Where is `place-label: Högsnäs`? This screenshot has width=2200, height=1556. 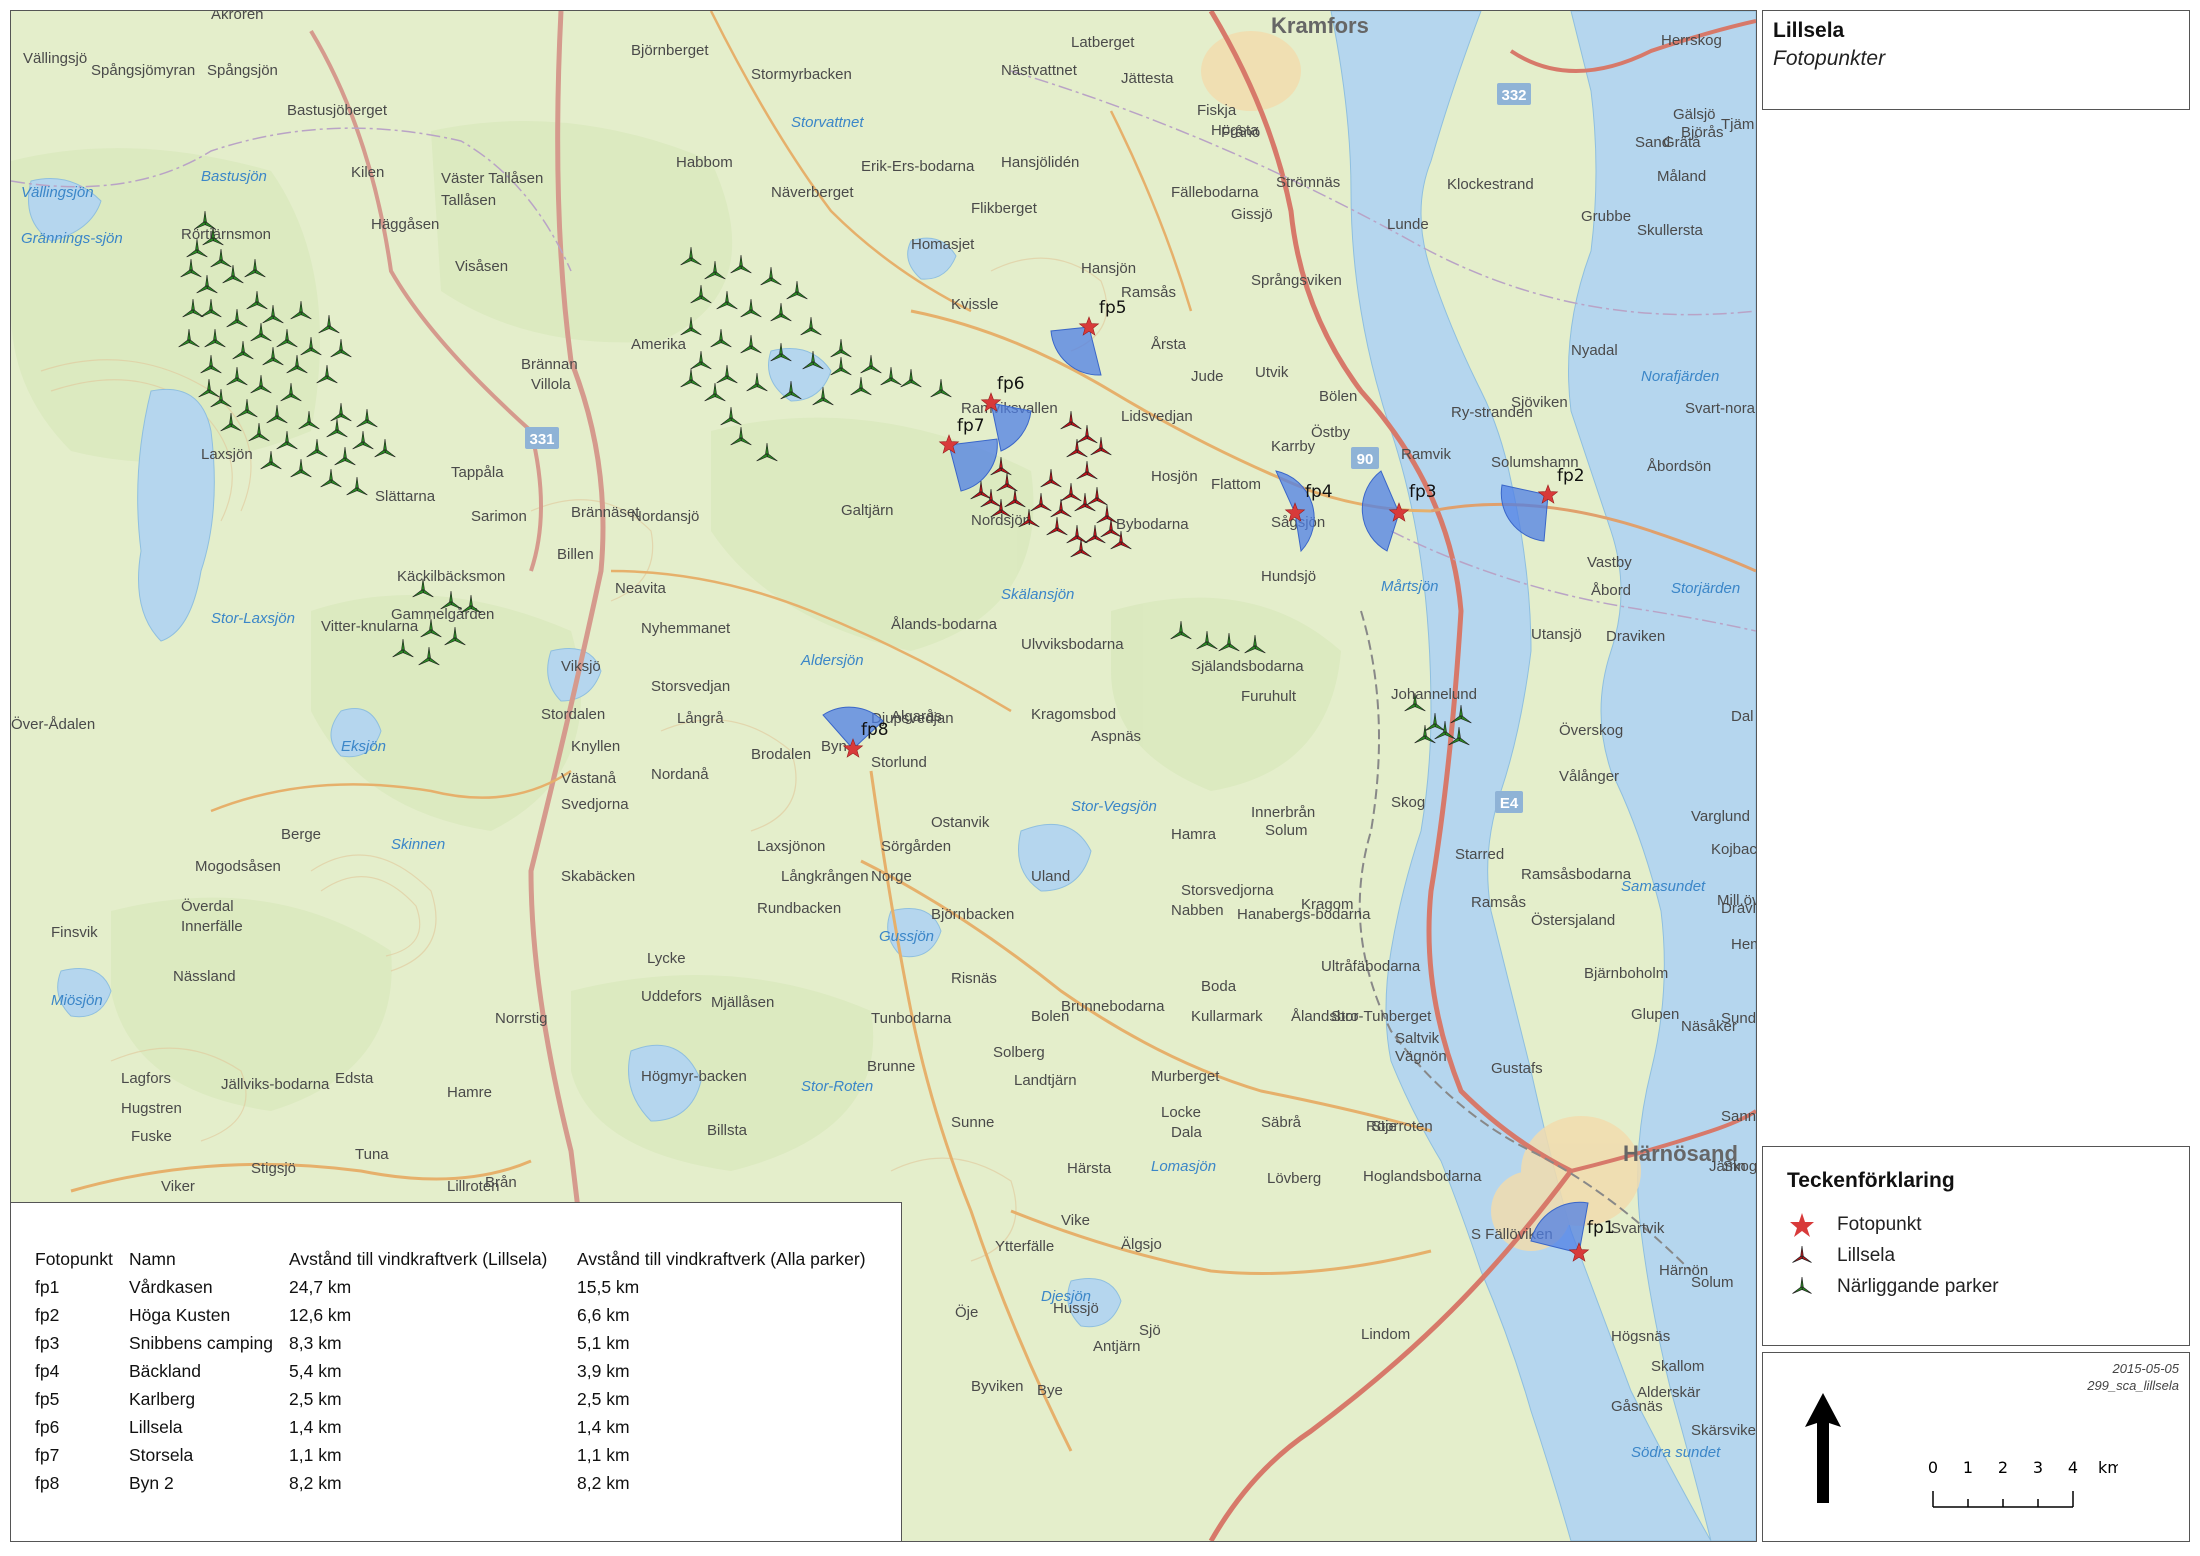
place-label: Högsnäs is located at coordinates (1640, 1336).